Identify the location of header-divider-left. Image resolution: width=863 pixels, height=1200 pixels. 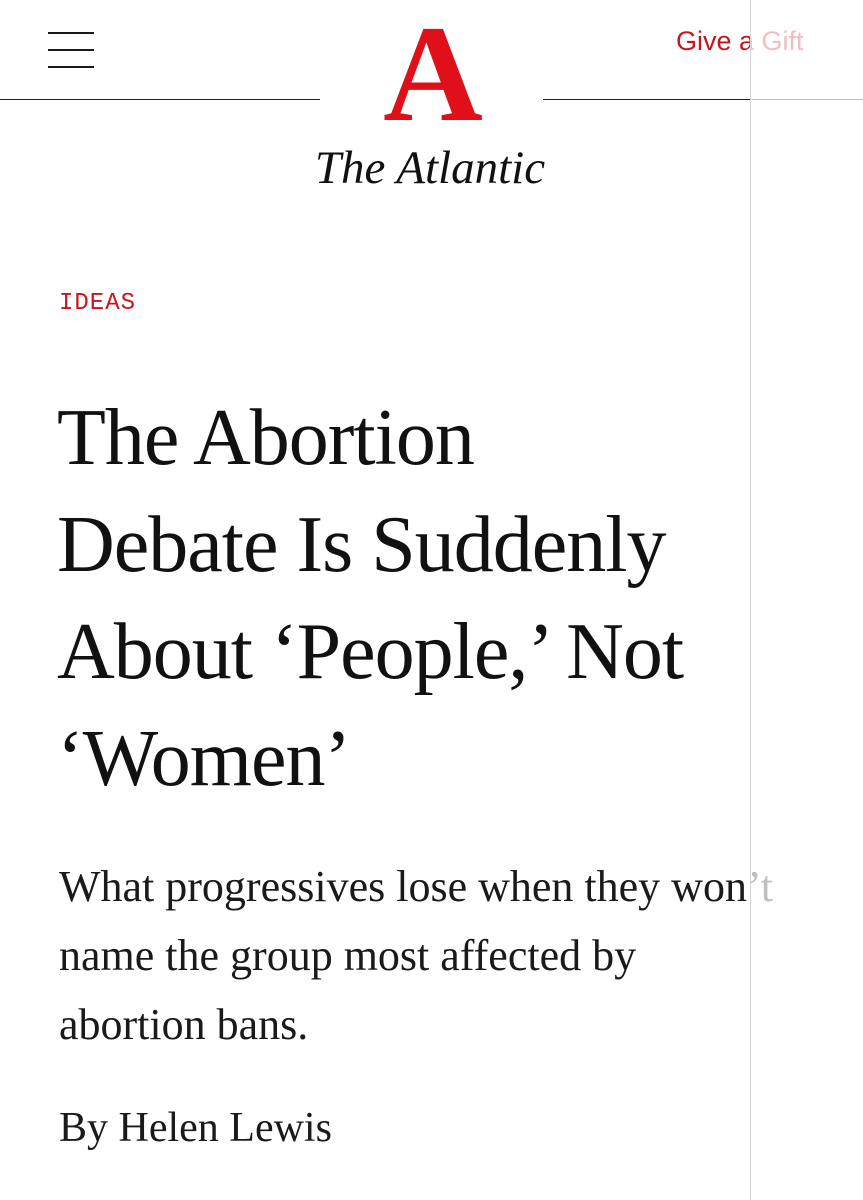
(160, 99).